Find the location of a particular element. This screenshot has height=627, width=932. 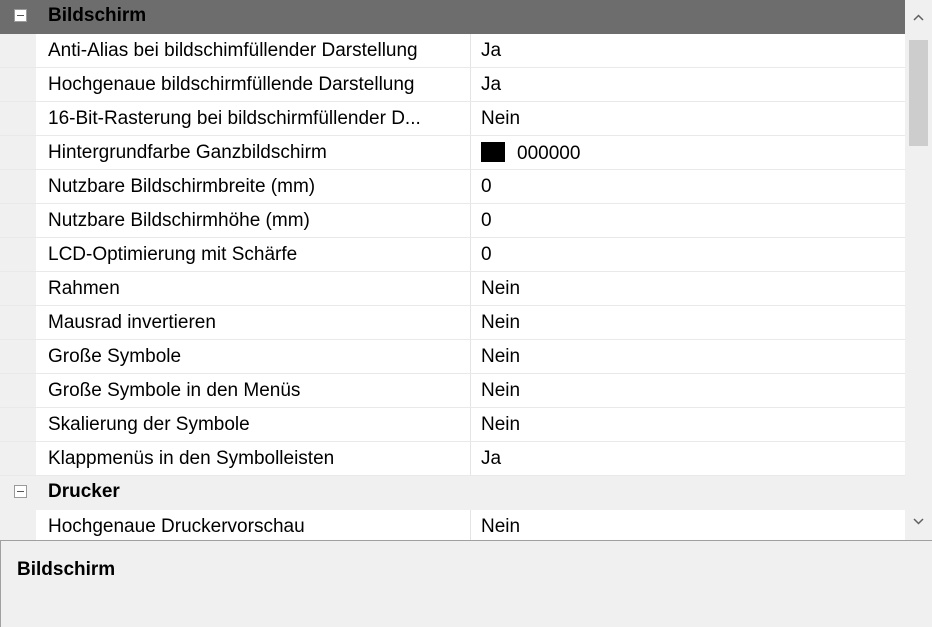

property-name: Hintergrundfarbe Ganzbildschirm is located at coordinates (187, 152).